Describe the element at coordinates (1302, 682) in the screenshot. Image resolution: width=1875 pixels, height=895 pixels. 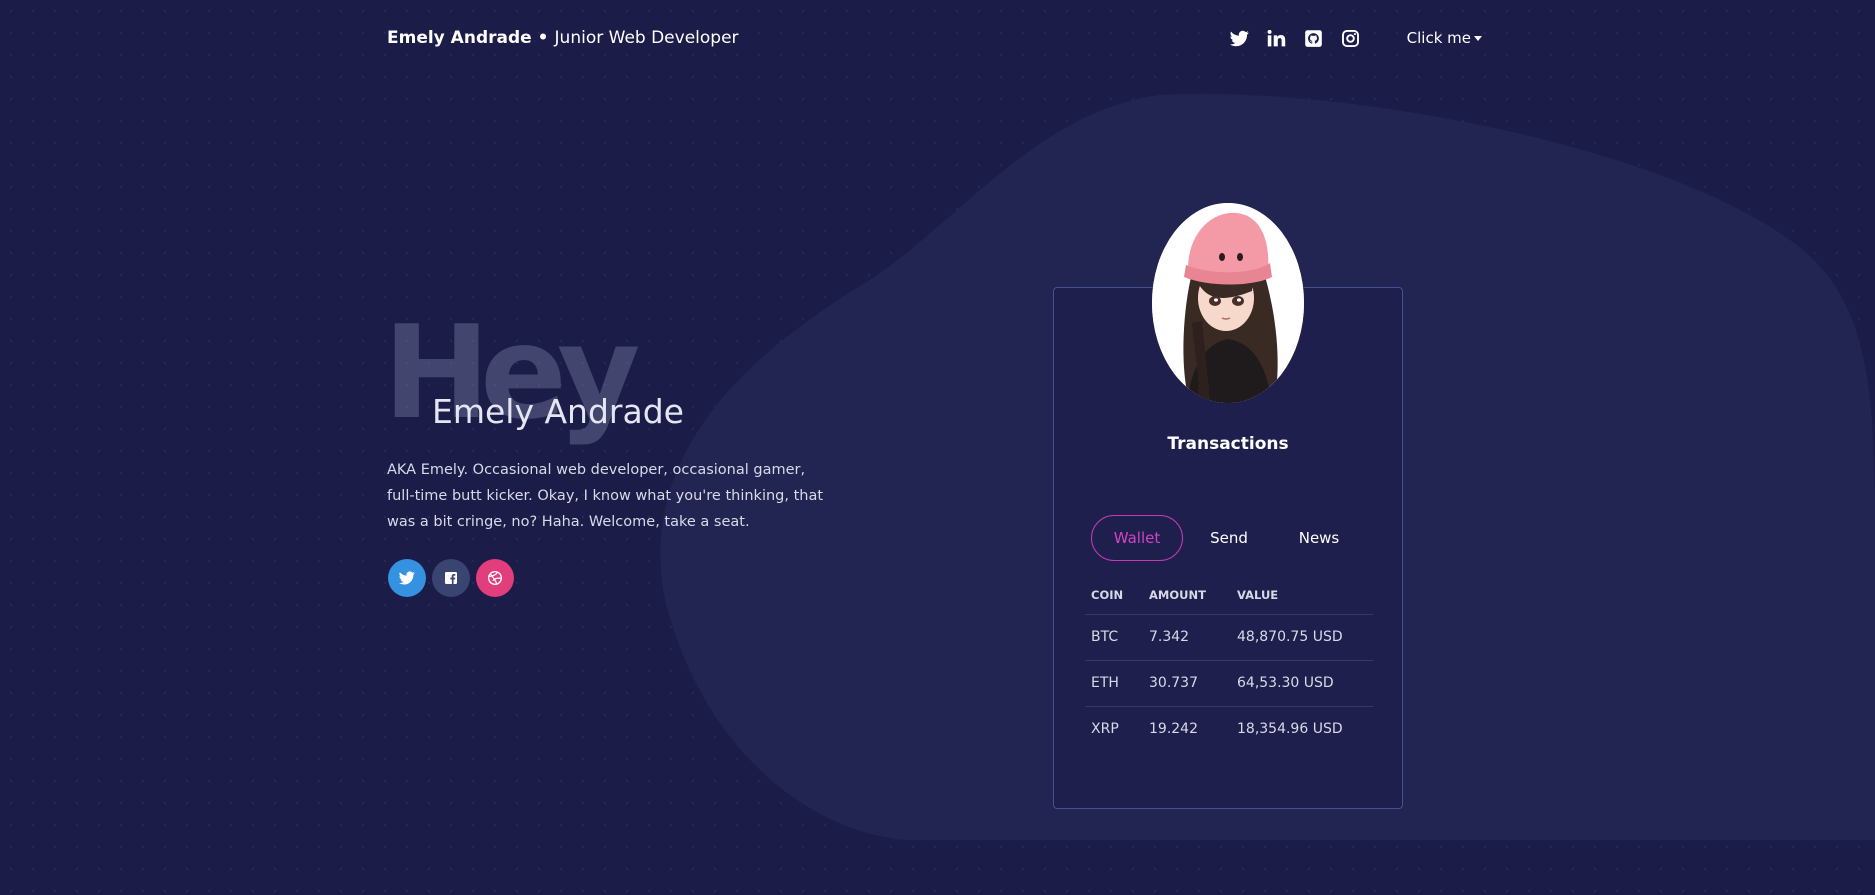
I see `value-cell: 64,53.30 USD` at that location.